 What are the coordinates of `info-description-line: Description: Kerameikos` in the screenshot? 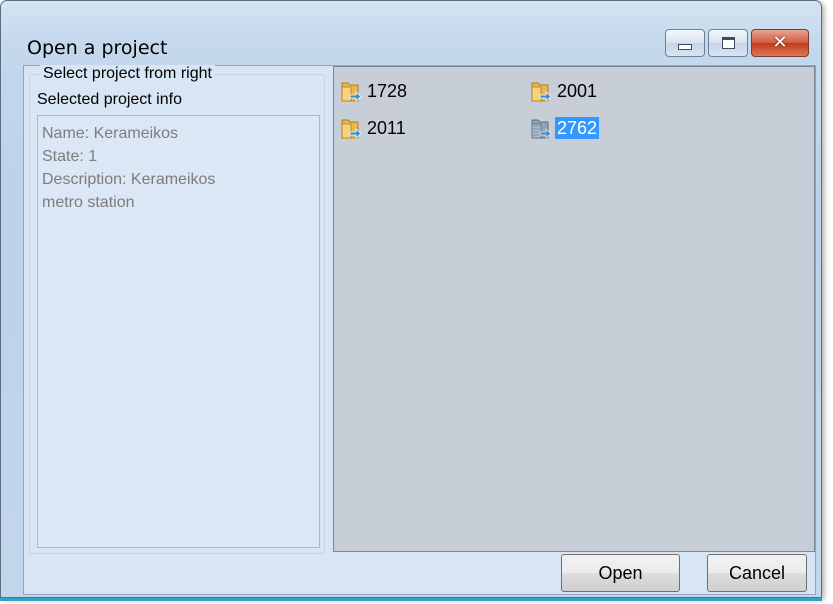 It's located at (129, 179).